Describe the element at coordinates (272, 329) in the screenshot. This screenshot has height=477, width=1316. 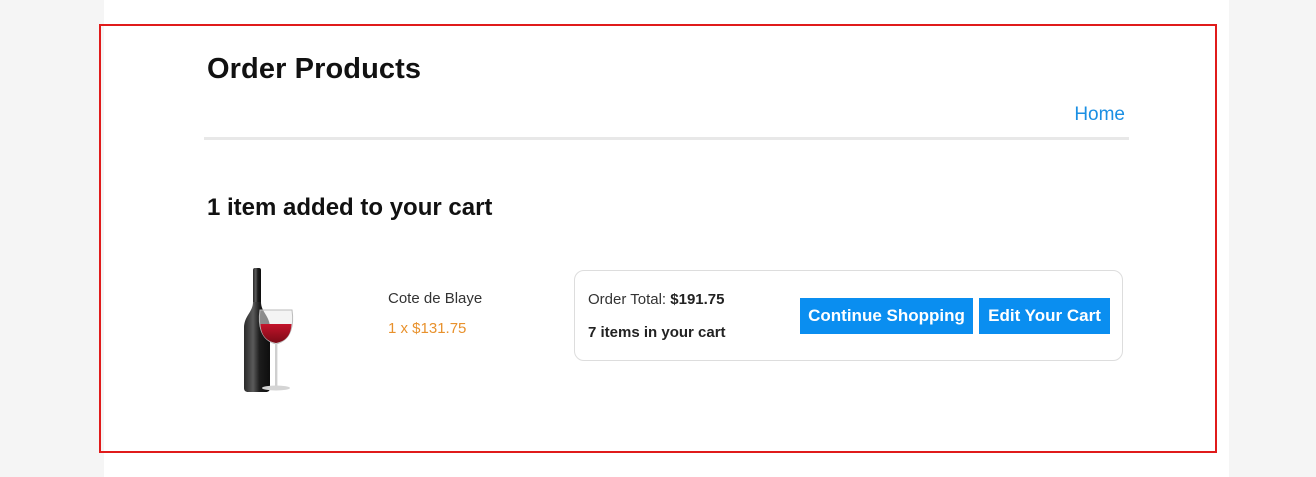
I see `wine-bottle-and-glass-icon` at that location.